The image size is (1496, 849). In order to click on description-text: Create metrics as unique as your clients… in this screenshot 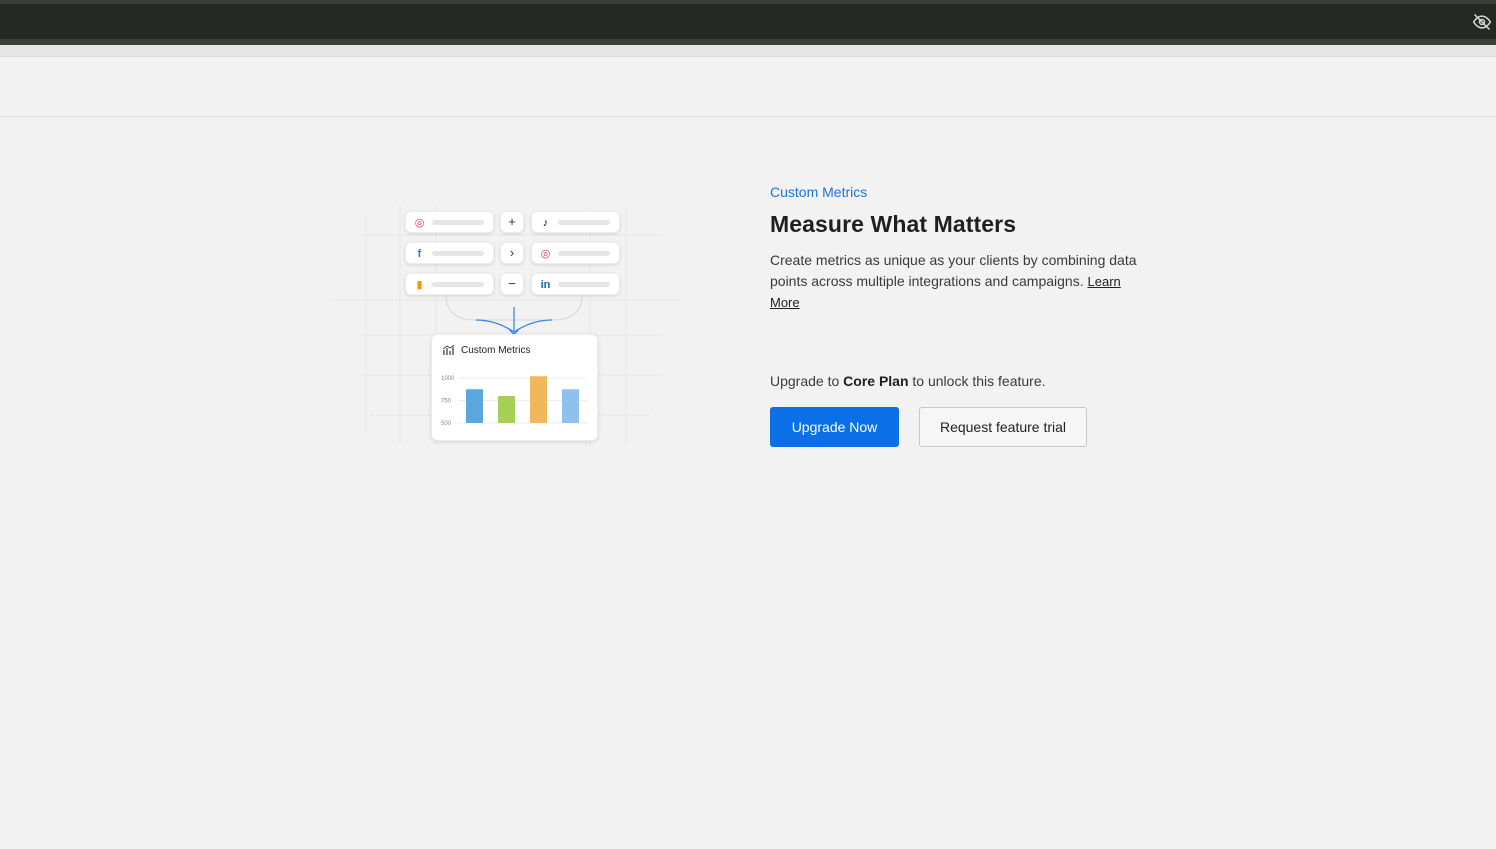, I will do `click(953, 270)`.